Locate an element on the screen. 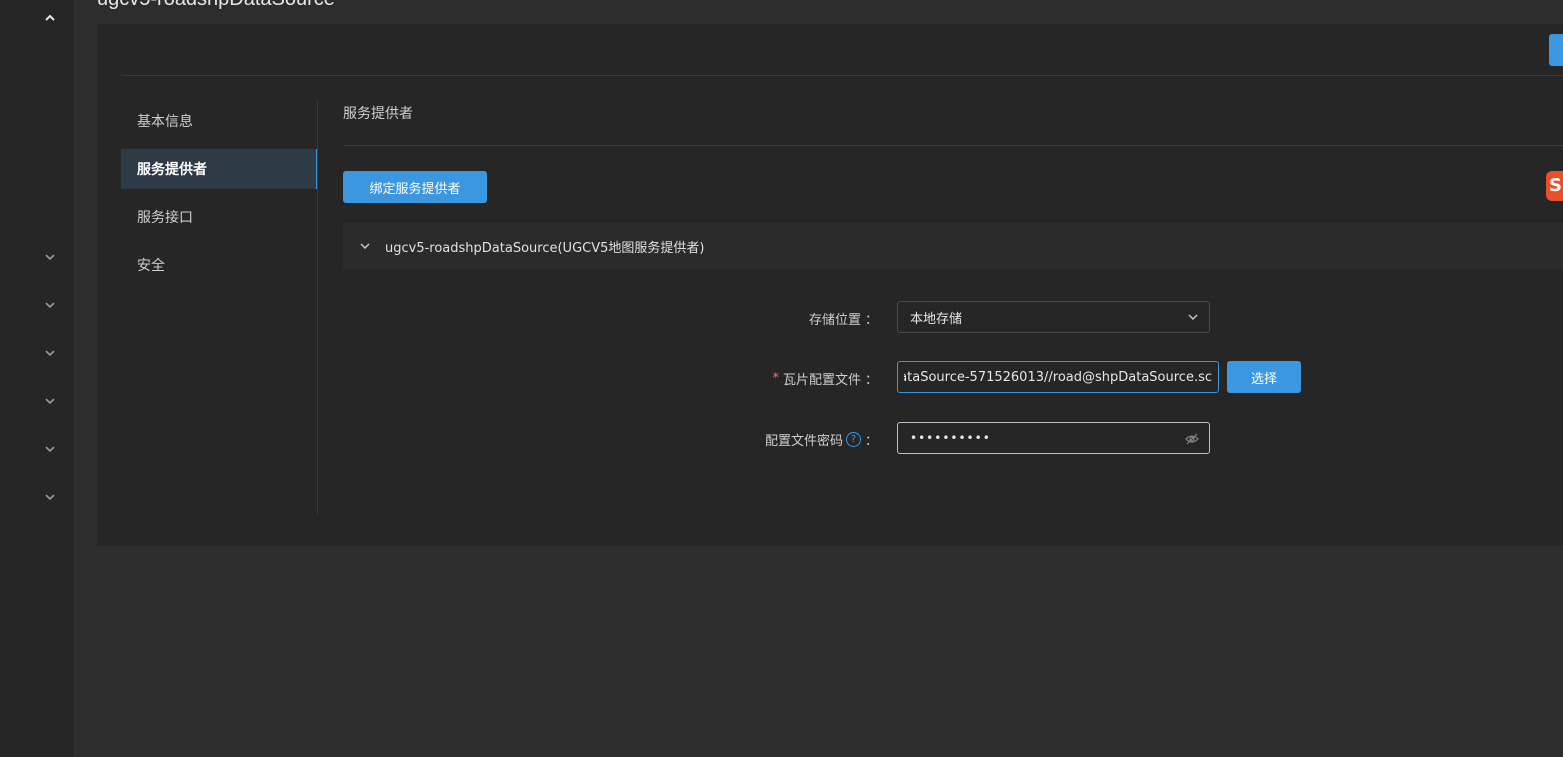  password-label: 配置文件密码 ?： is located at coordinates (821, 439).